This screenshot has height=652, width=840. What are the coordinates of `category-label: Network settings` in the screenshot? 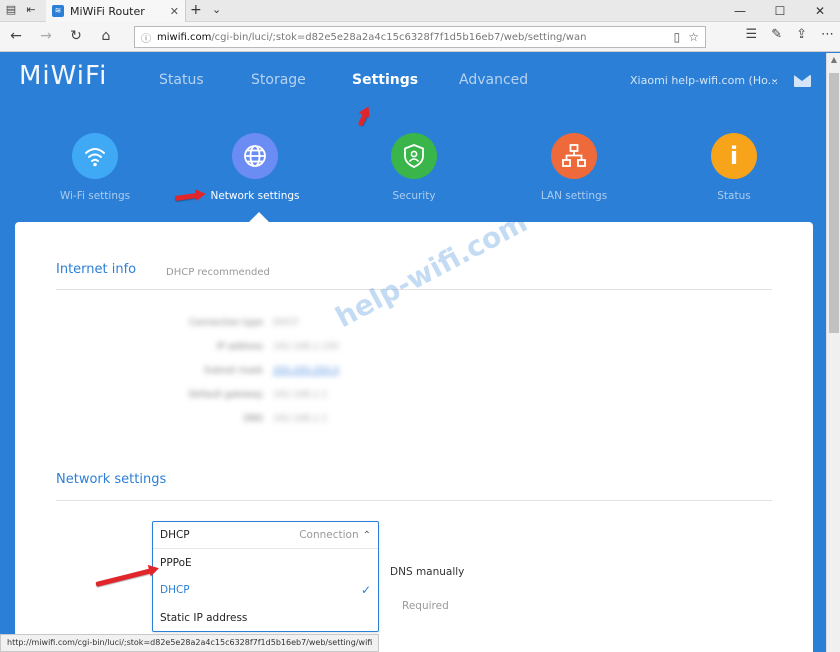 It's located at (255, 196).